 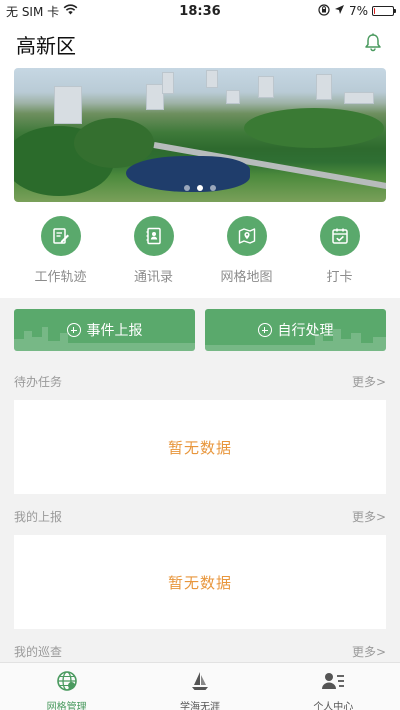 I want to click on quick-menu-label: 工作轨迹, so click(x=60, y=277).